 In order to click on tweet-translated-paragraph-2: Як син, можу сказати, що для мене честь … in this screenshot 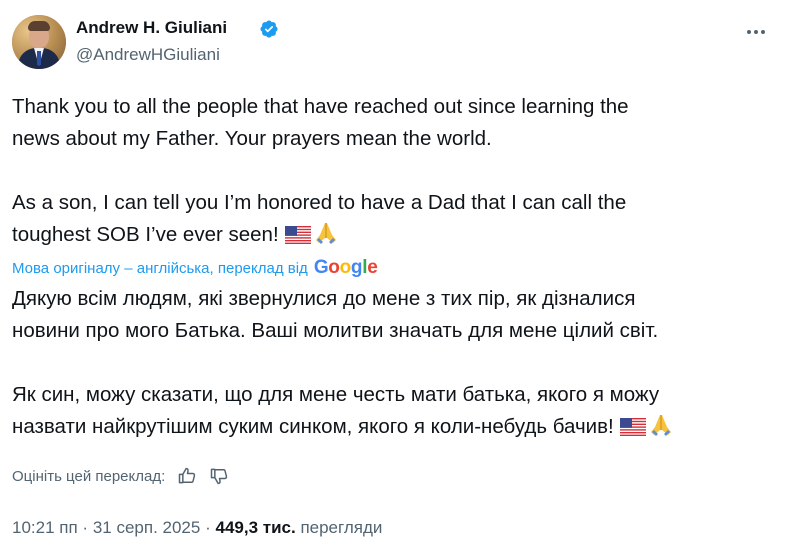, I will do `click(392, 411)`.